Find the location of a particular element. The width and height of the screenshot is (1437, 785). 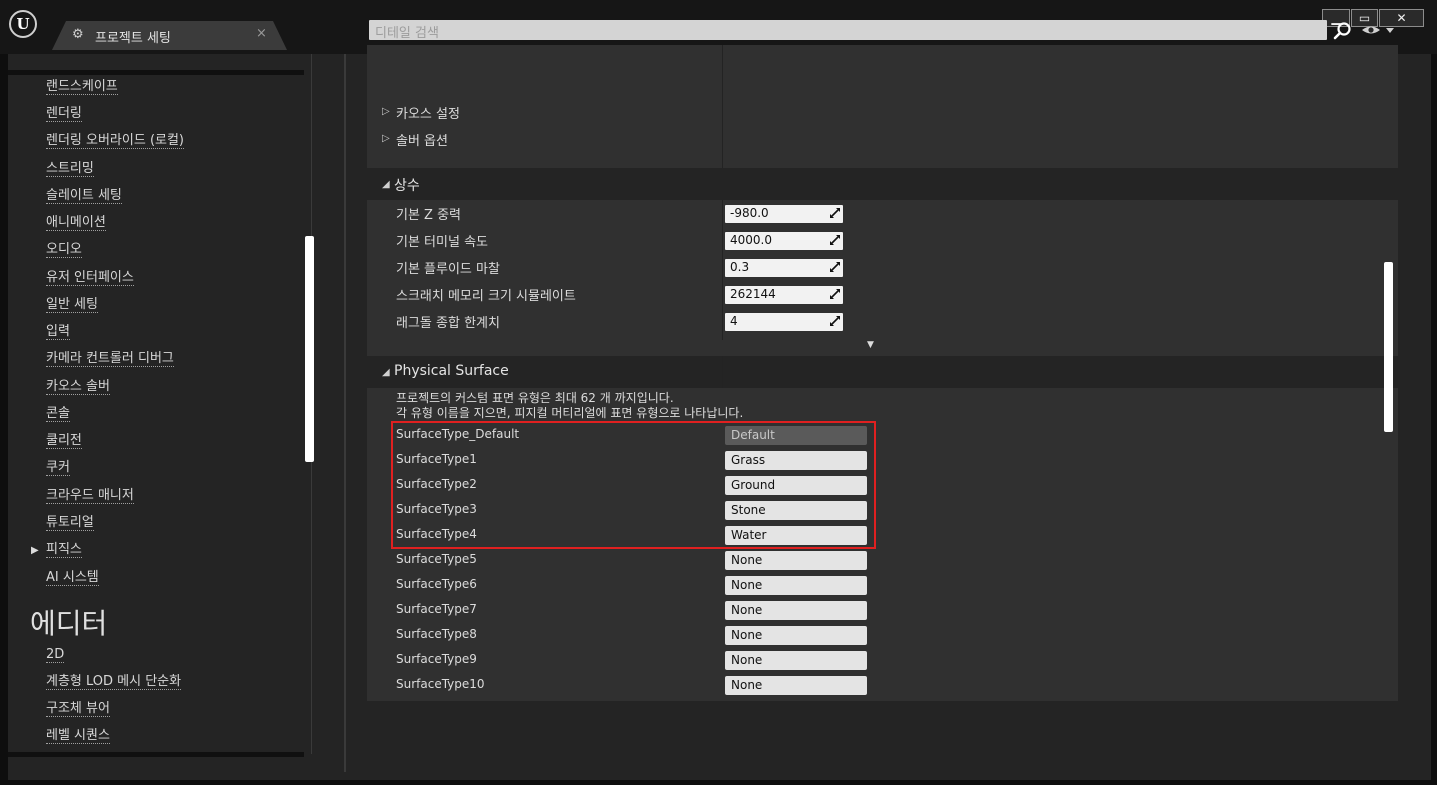

number-input: 0.3 is located at coordinates (784, 268).